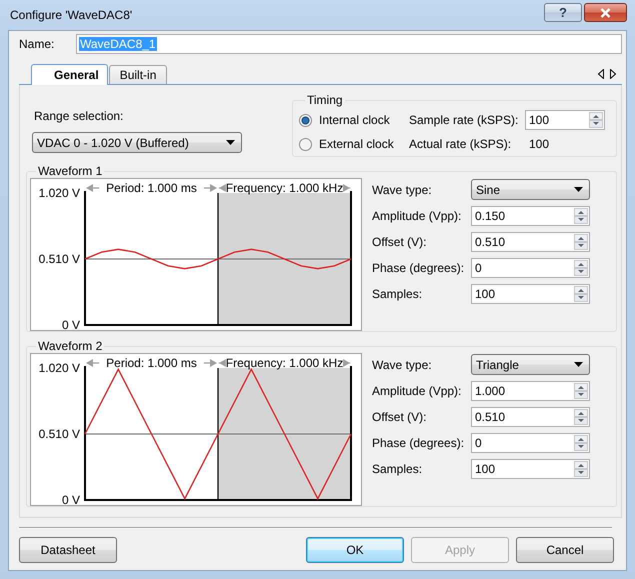 The width and height of the screenshot is (635, 579). What do you see at coordinates (356, 144) in the screenshot?
I see `radio-label: External clock` at bounding box center [356, 144].